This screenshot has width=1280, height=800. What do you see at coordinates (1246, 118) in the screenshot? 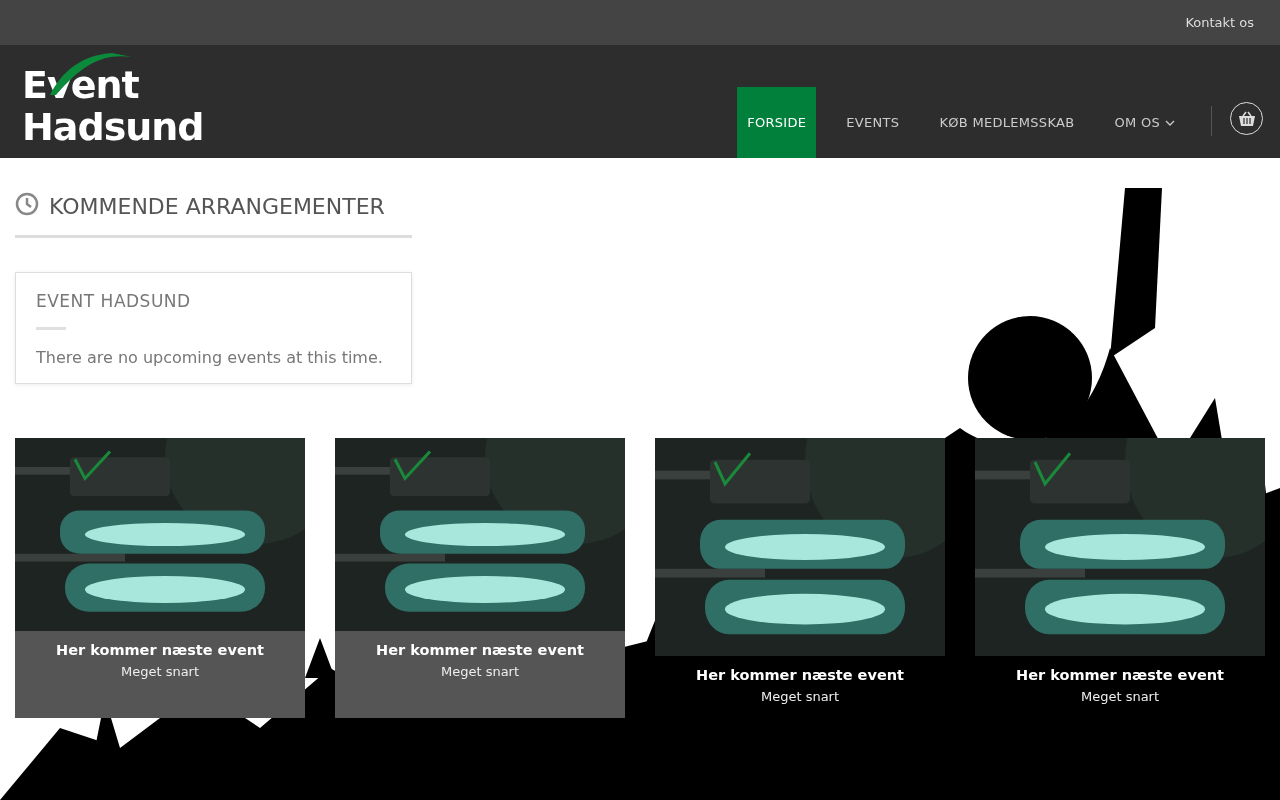
I see `basket-icon` at bounding box center [1246, 118].